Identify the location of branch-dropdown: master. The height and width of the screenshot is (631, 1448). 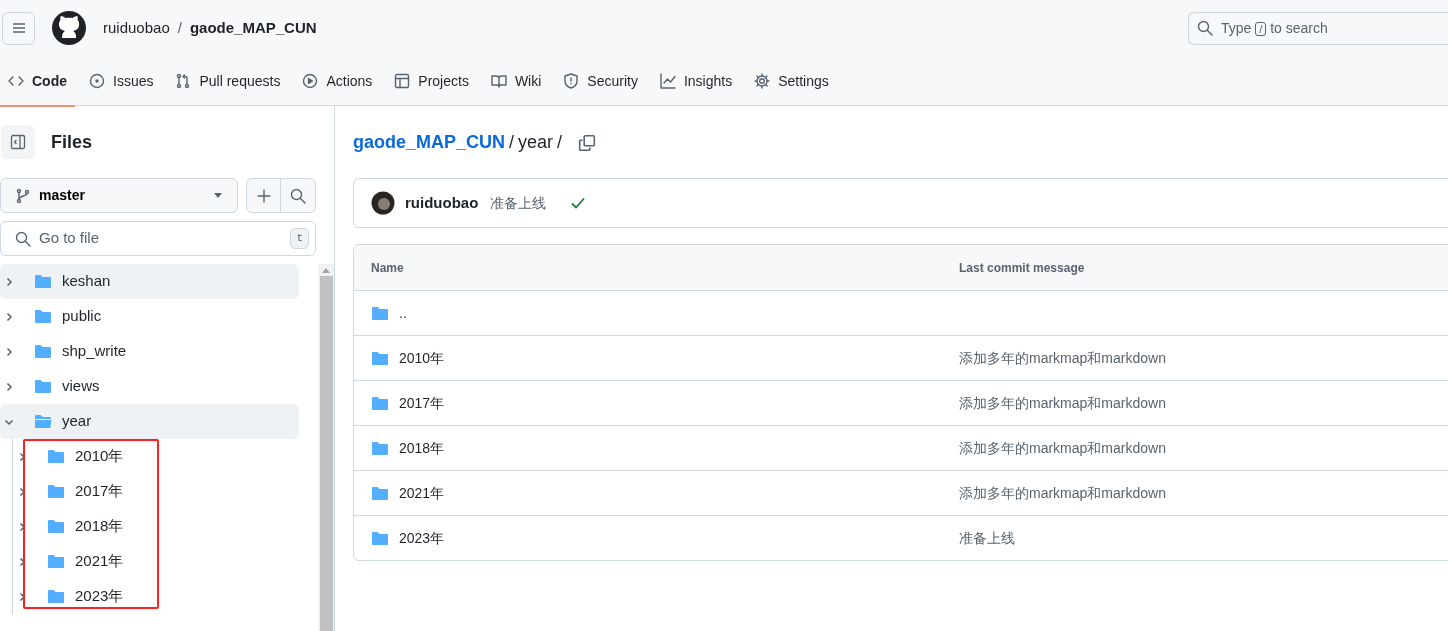
(119, 195).